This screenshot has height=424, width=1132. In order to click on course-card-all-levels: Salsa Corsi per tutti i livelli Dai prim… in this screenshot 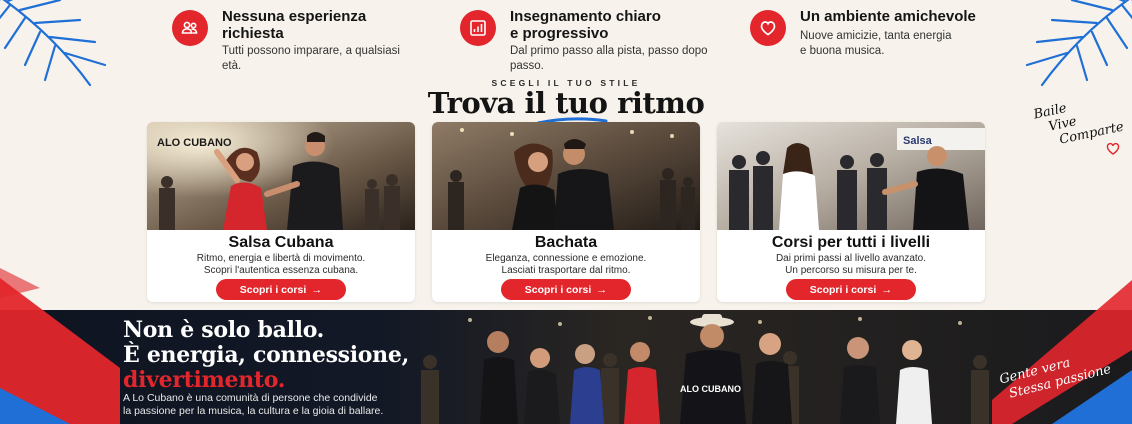, I will do `click(851, 212)`.